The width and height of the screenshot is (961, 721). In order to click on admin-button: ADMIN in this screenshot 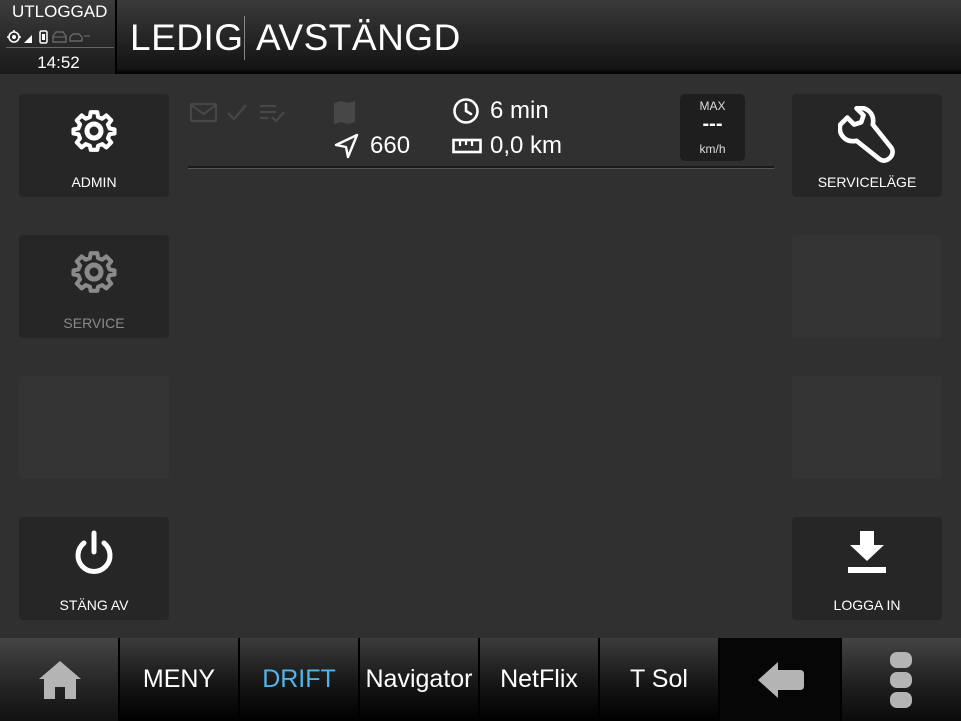, I will do `click(94, 145)`.